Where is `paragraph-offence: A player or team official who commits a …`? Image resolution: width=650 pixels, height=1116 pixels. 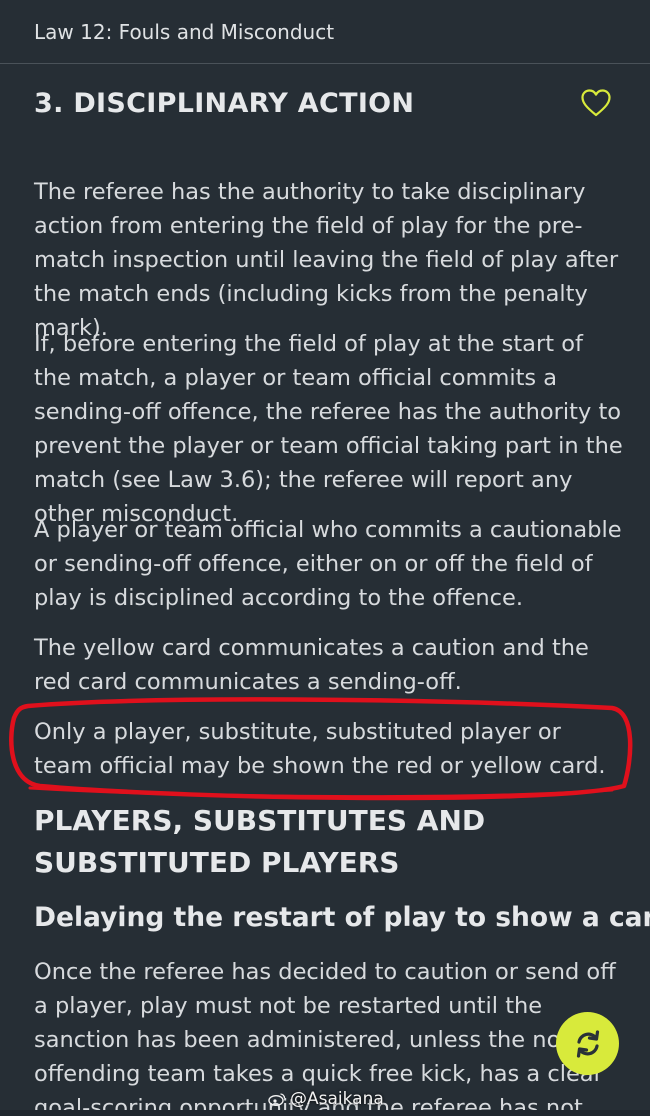
paragraph-offence: A player or team official who commits a … is located at coordinates (328, 564).